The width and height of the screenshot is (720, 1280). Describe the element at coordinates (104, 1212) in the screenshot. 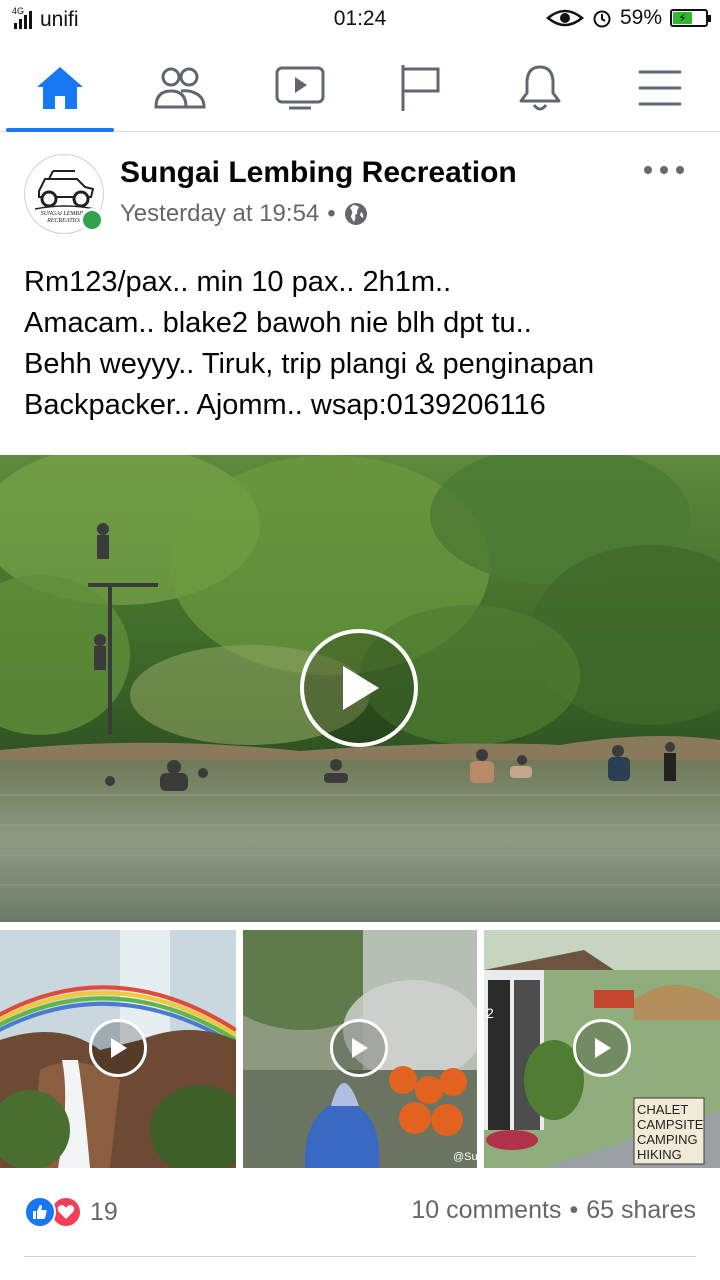

I see `reaction-count: 19` at that location.